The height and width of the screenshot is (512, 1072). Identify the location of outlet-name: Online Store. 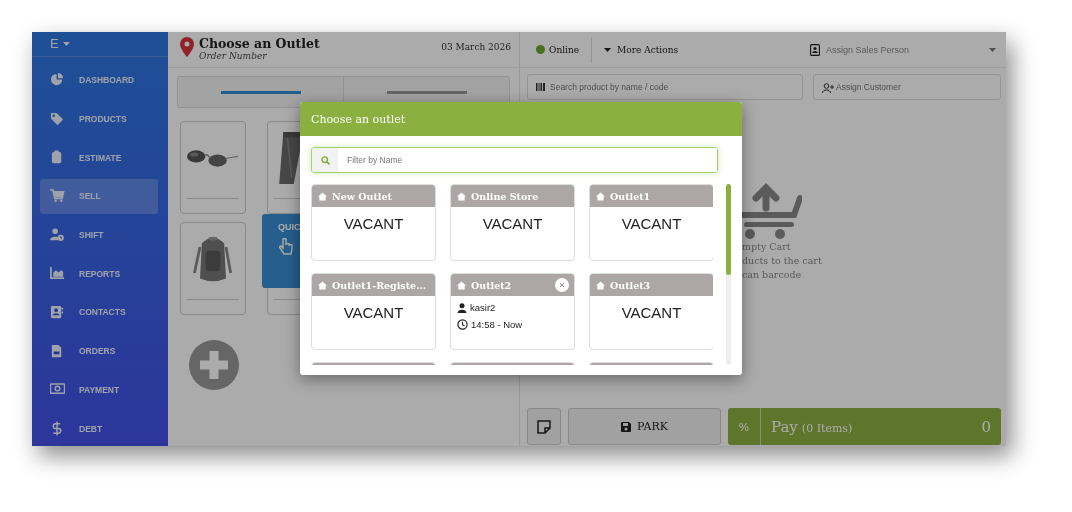
(505, 196).